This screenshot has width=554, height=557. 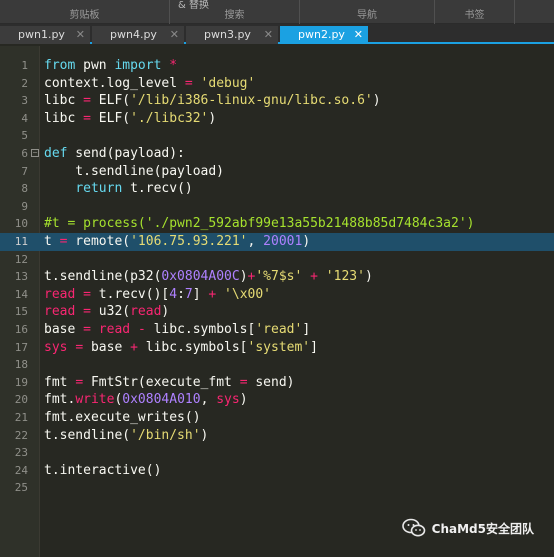 What do you see at coordinates (161, 382) in the screenshot?
I see `code-token: FmtStr(execute_fmt` at bounding box center [161, 382].